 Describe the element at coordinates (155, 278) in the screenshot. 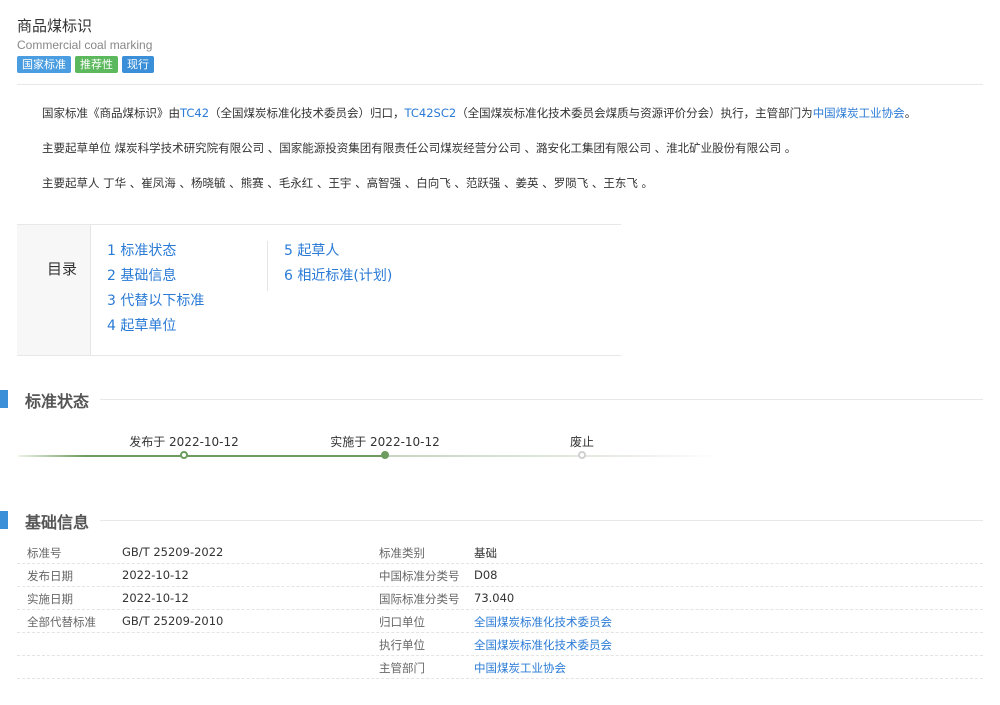

I see `toc-item-basic-info: 2 基础信息` at that location.